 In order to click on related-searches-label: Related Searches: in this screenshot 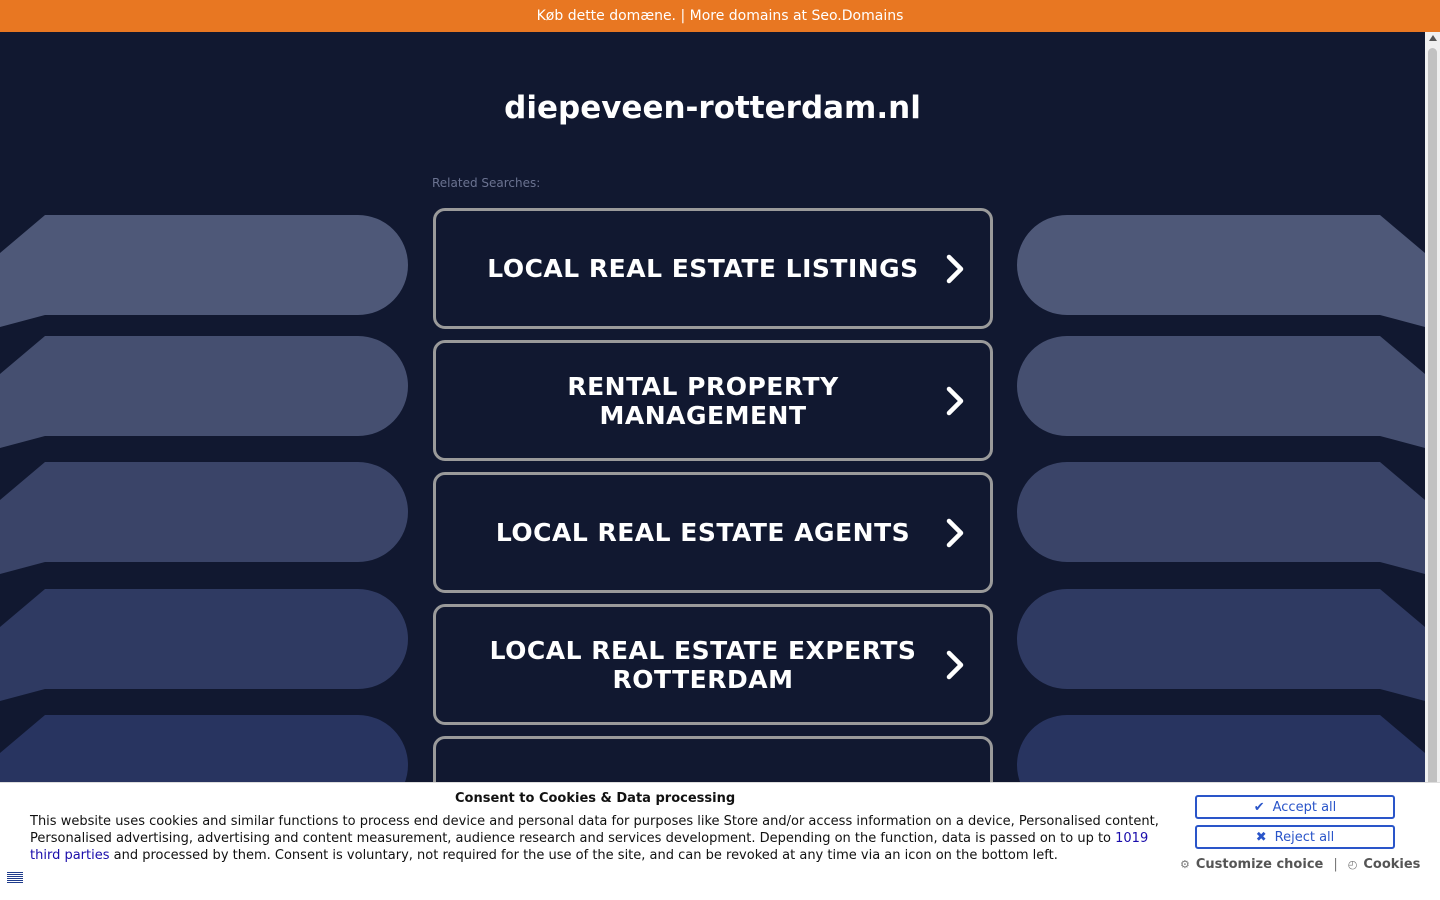, I will do `click(486, 183)`.